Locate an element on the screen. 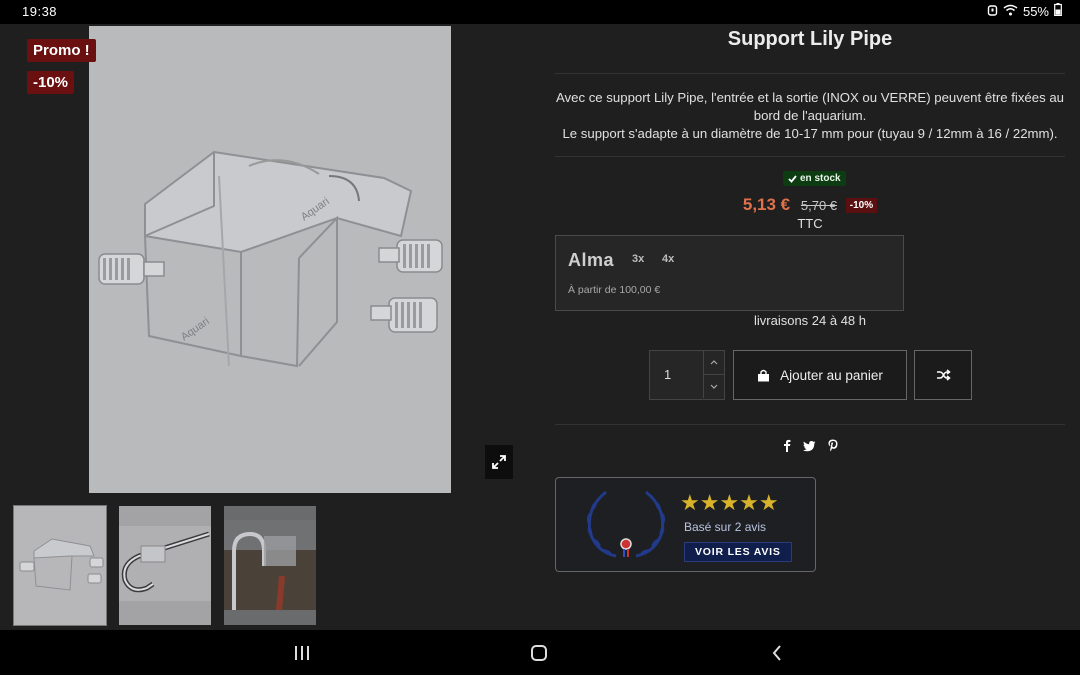 This screenshot has height=675, width=1080. chevron-down-icon is located at coordinates (714, 386).